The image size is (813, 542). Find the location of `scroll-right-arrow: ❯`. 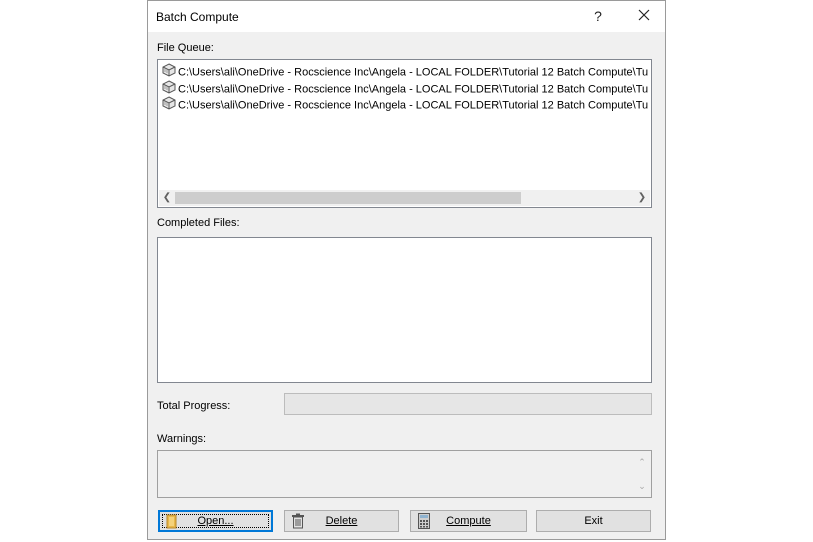

scroll-right-arrow: ❯ is located at coordinates (642, 198).